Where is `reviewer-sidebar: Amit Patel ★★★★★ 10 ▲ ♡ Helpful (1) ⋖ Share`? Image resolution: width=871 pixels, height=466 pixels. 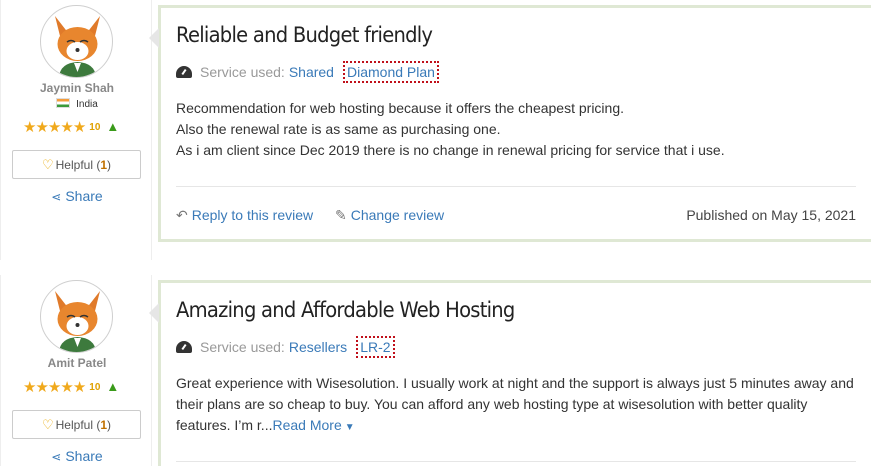
reviewer-sidebar: Amit Patel ★★★★★ 10 ▲ ♡ Helpful (1) ⋖ Share is located at coordinates (76, 370).